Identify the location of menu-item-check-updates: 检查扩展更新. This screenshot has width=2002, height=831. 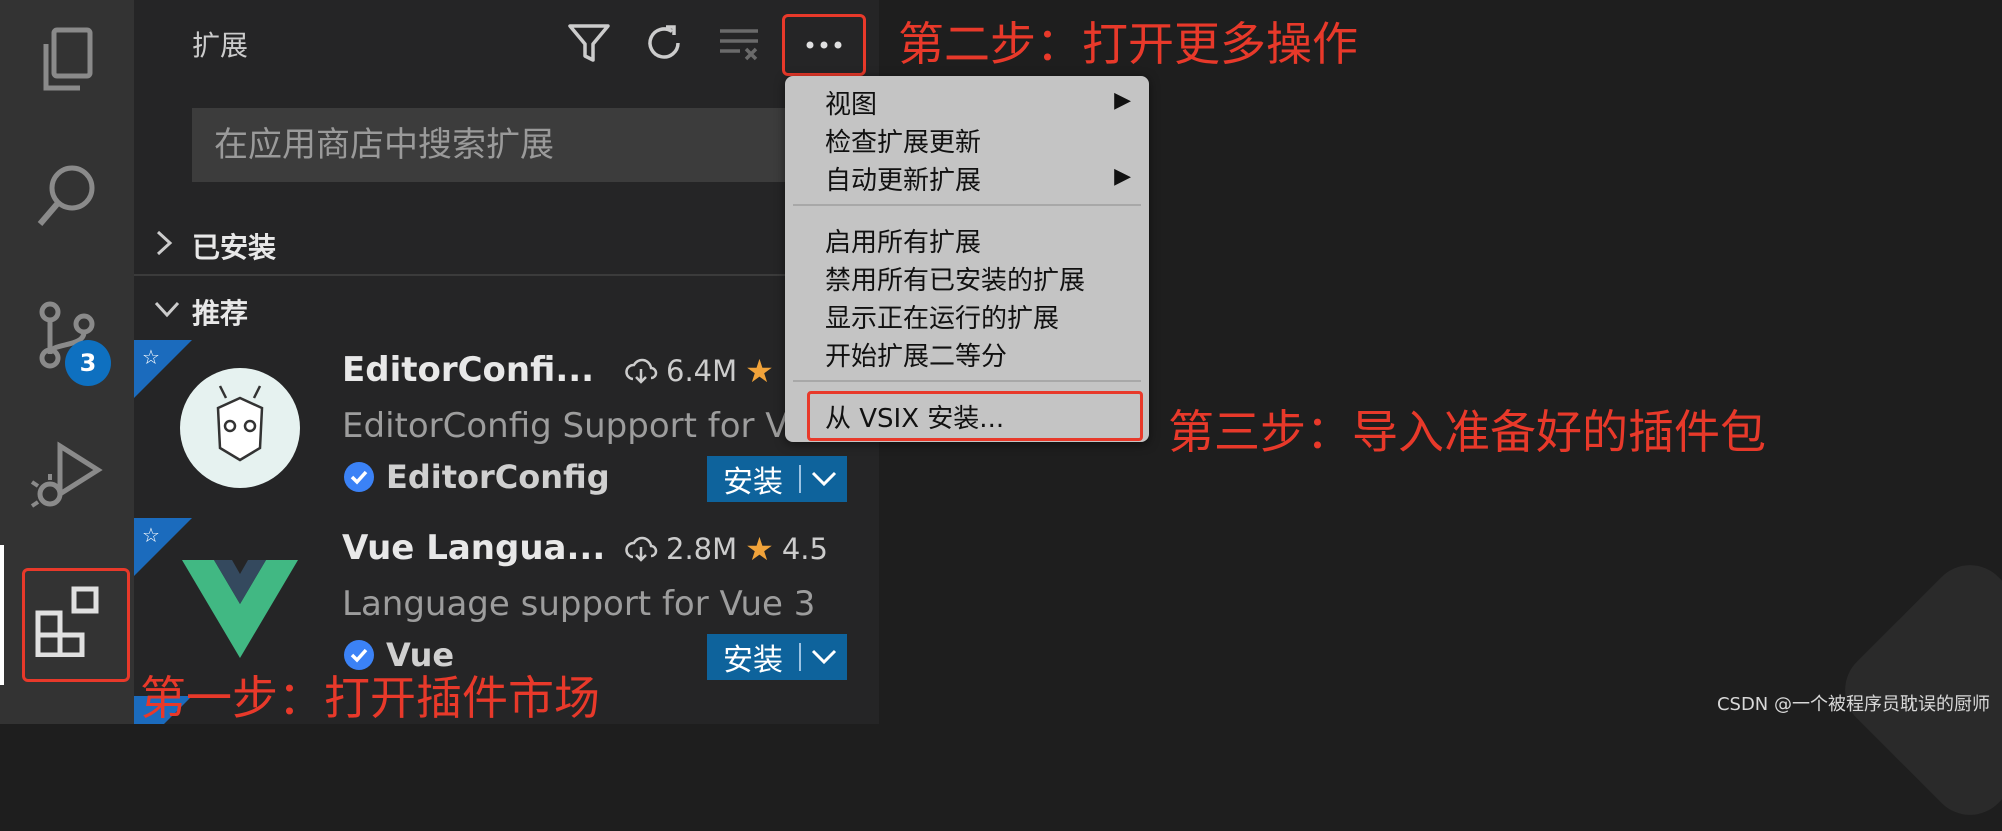
(903, 140).